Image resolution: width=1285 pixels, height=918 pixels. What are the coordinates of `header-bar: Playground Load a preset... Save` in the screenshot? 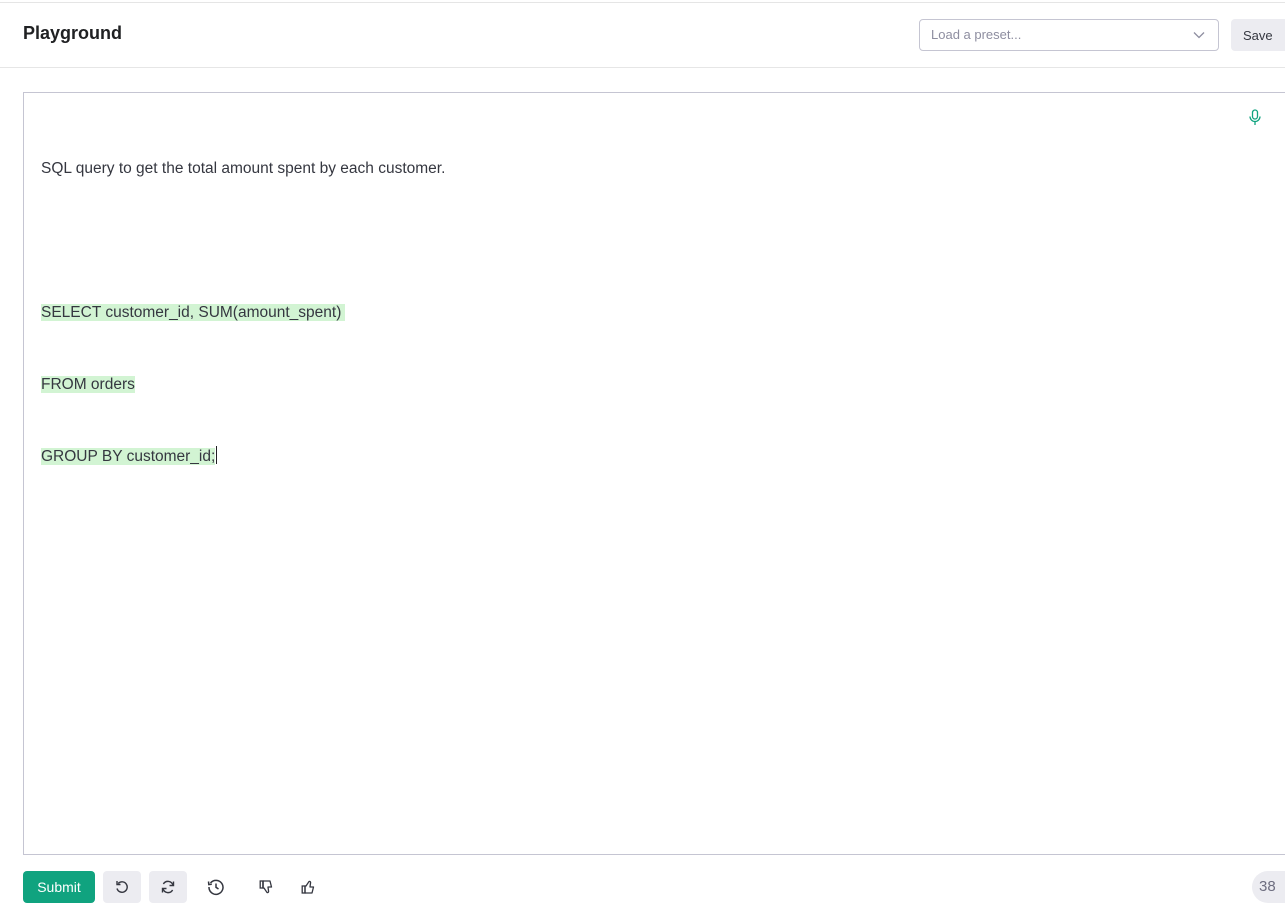 It's located at (642, 35).